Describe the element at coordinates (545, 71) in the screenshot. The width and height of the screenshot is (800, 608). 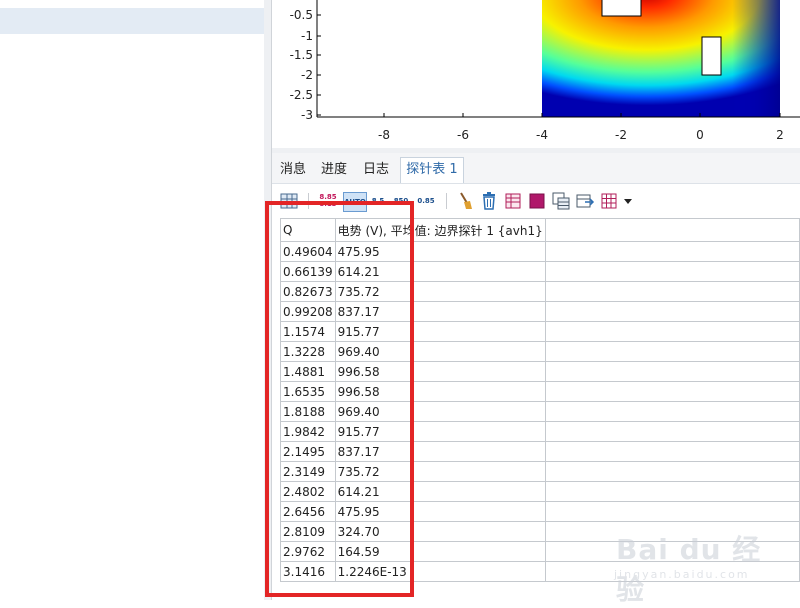
I see `plot-svg: -8 -6 -4 -2 0 2 -0.5 -1 -1.5 -2 -2.5 -3` at that location.